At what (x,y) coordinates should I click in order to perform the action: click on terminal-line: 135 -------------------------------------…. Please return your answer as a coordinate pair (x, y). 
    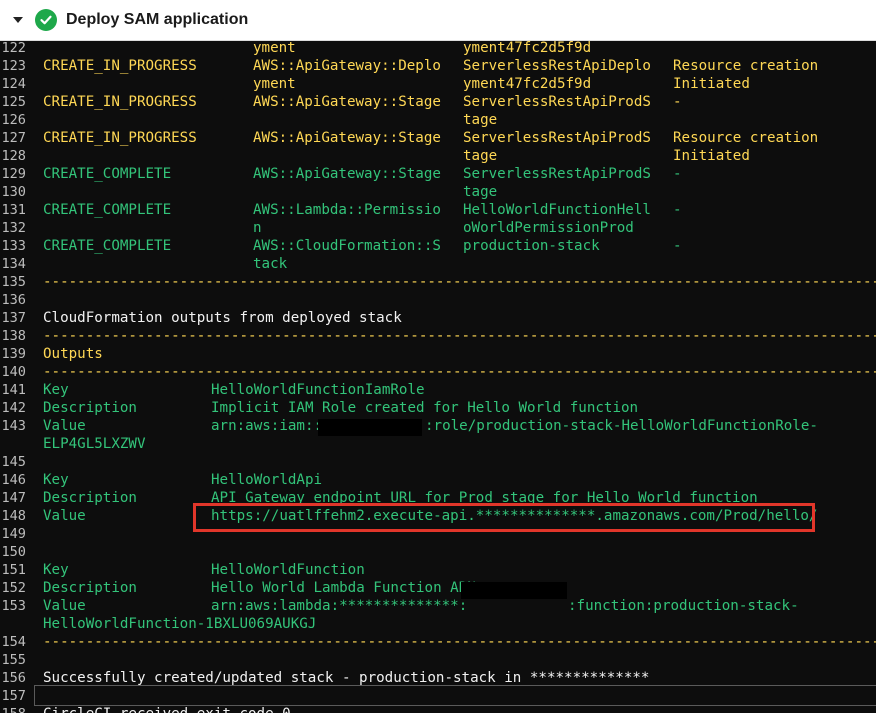
    Looking at the image, I should click on (438, 282).